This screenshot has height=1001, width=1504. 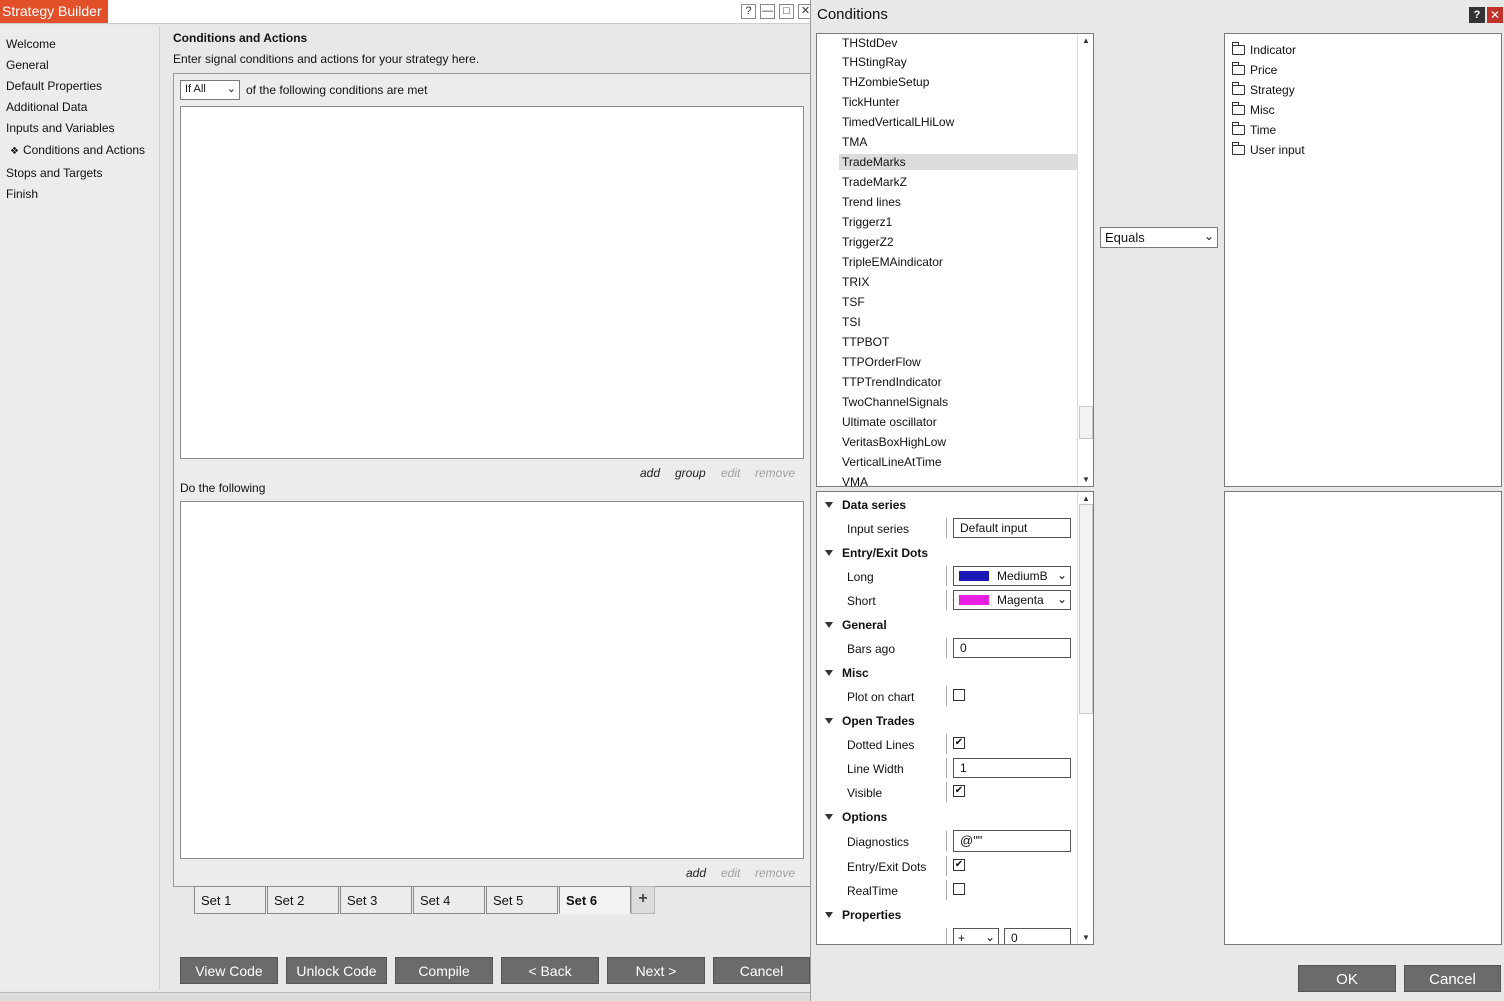 What do you see at coordinates (730, 873) in the screenshot?
I see `edit-action-link: edit` at bounding box center [730, 873].